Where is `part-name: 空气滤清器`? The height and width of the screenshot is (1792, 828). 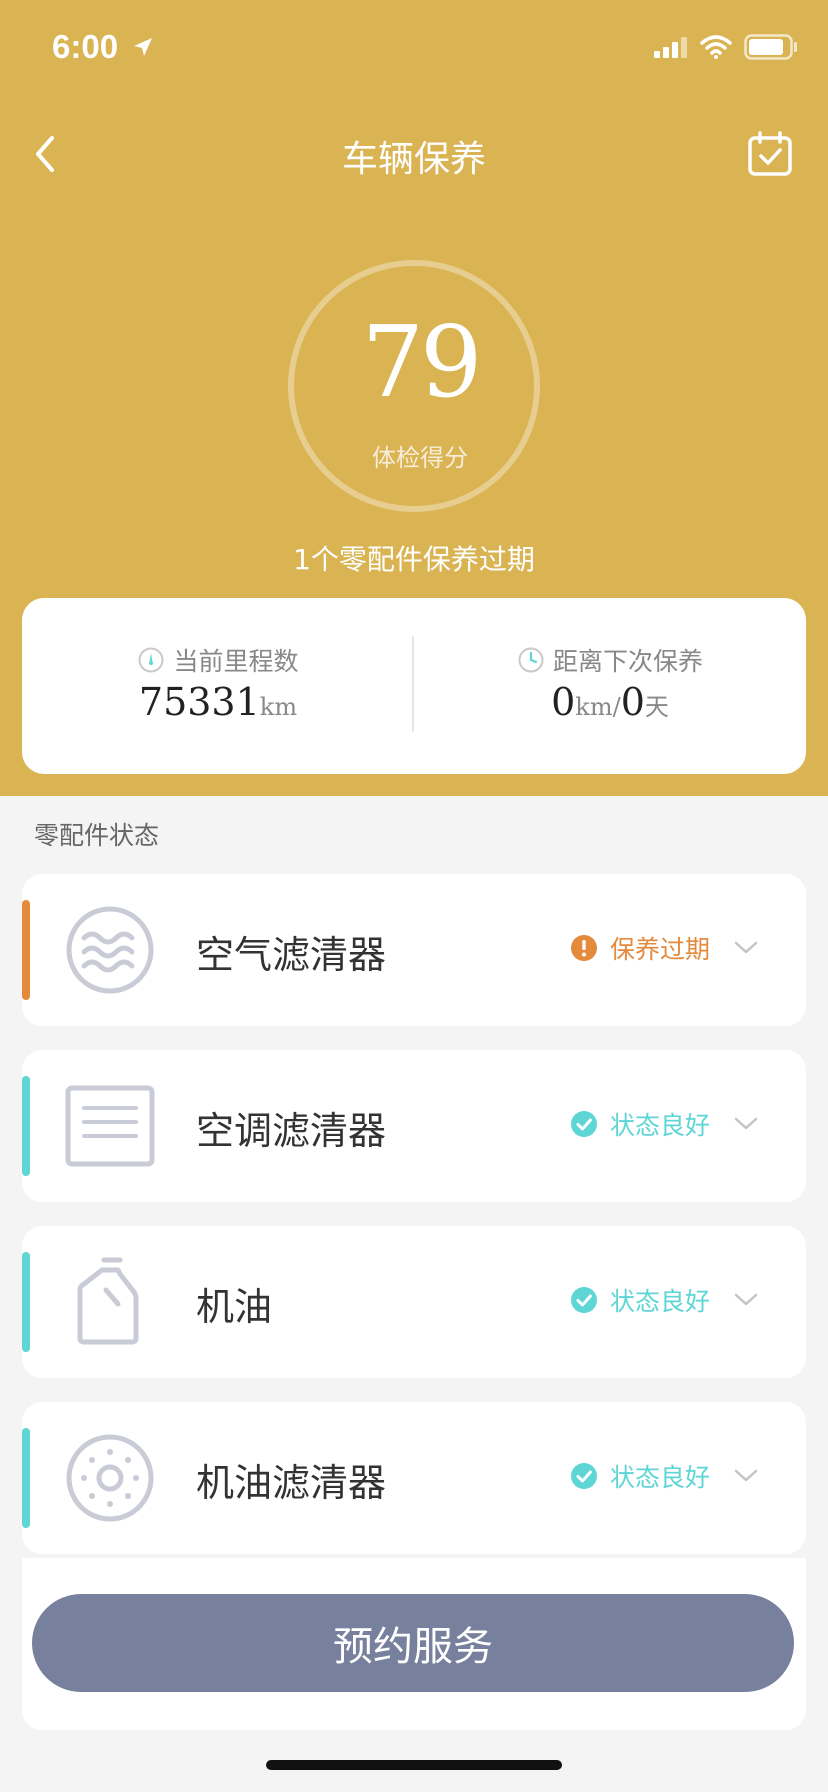
part-name: 空气滤清器 is located at coordinates (291, 955).